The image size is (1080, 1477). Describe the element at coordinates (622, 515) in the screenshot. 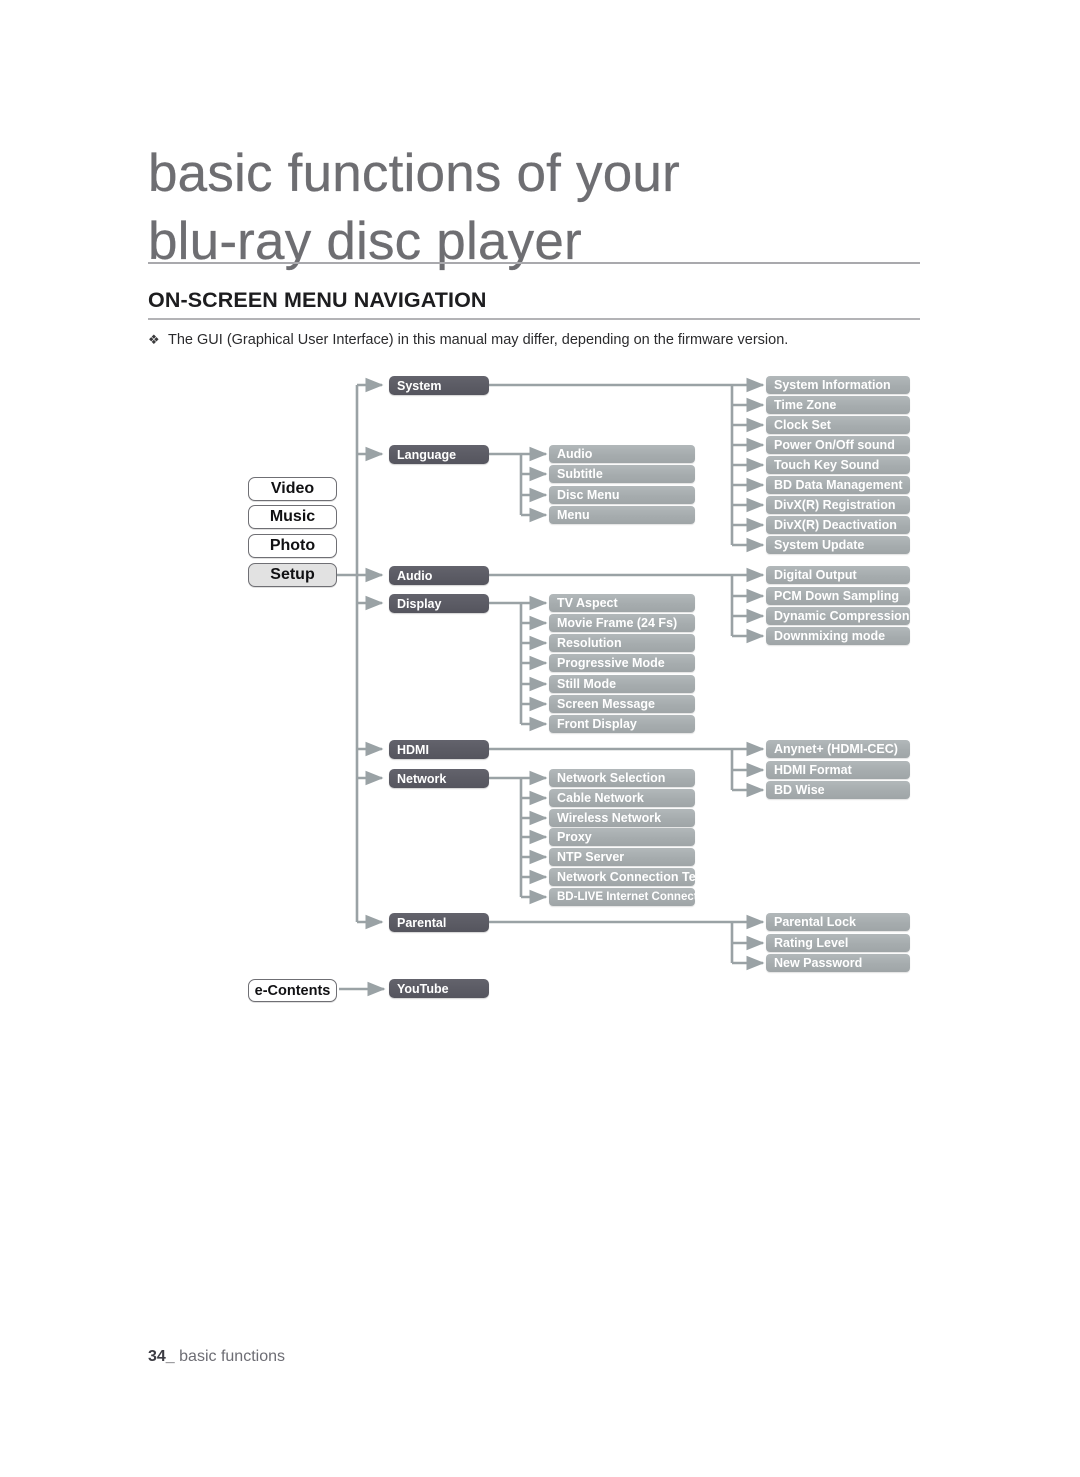

I see `node-language-menu: Menu` at that location.